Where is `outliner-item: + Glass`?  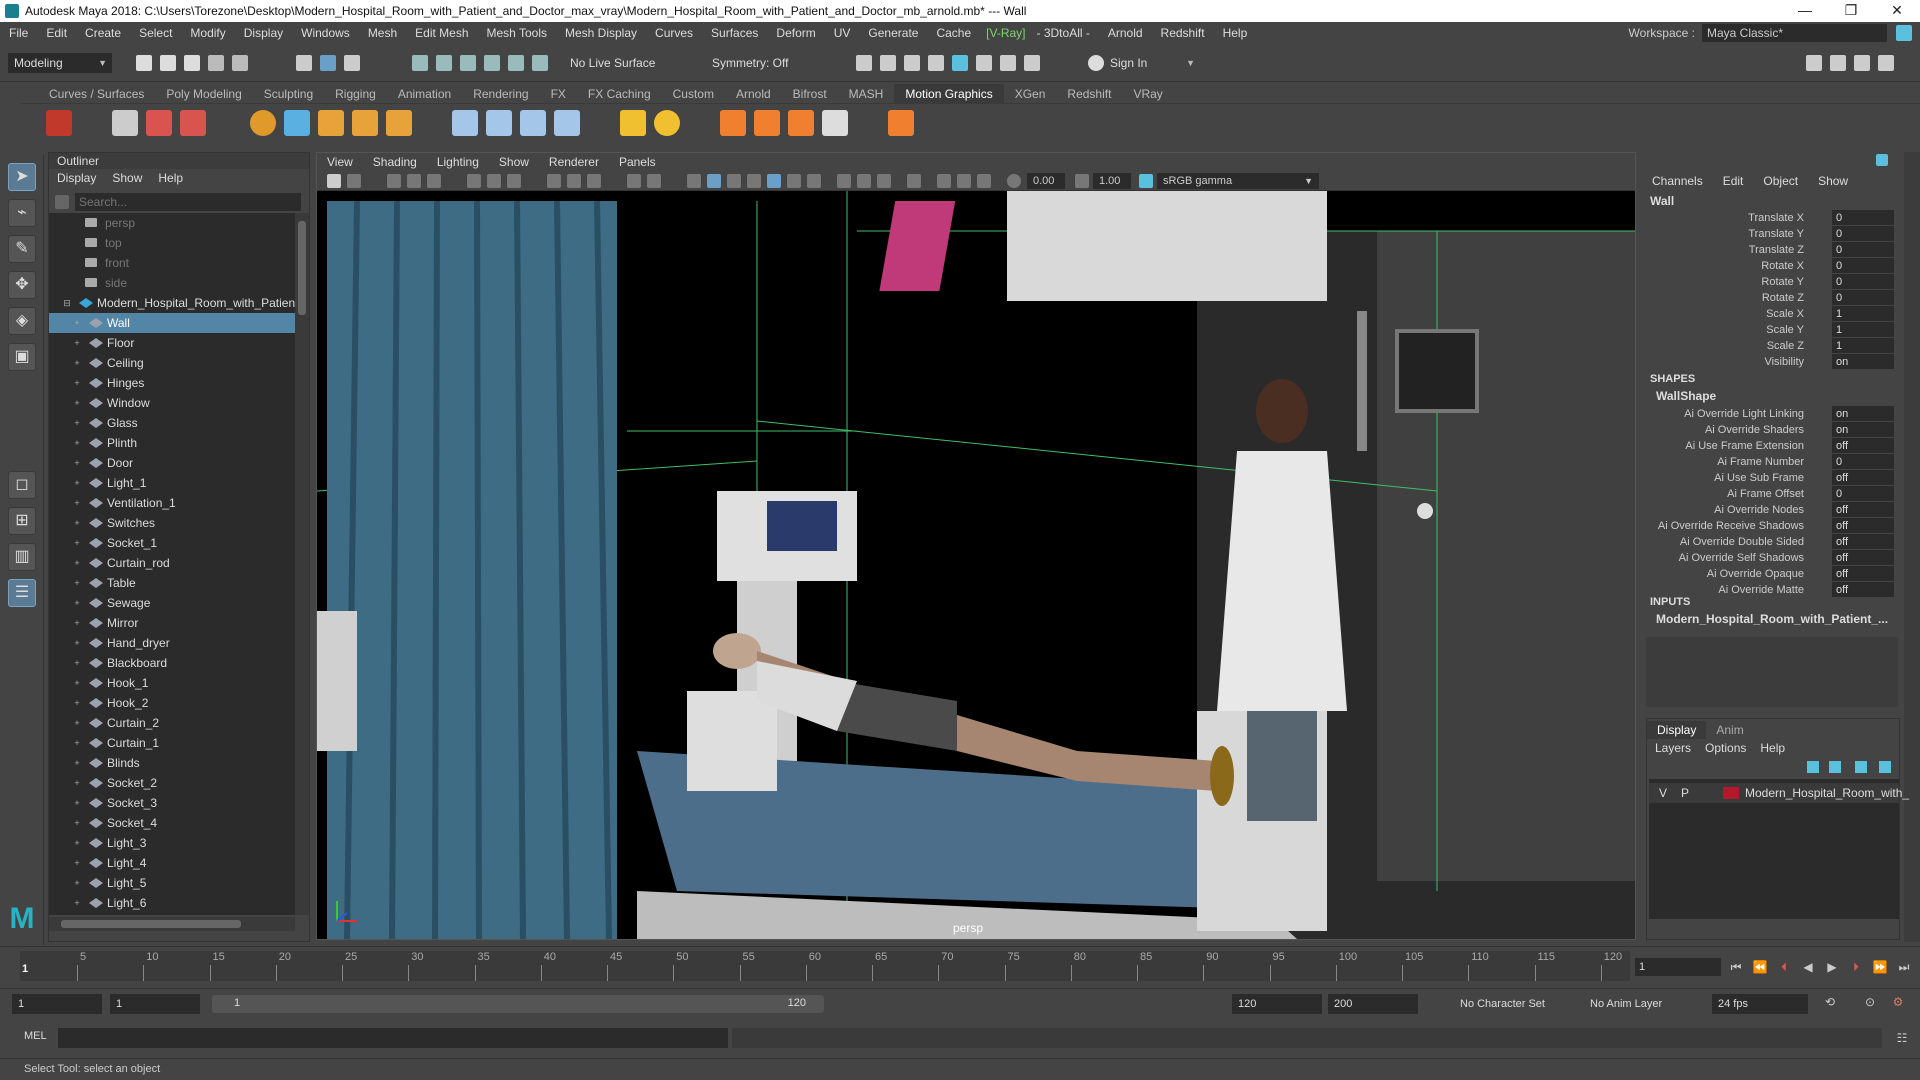 outliner-item: + Glass is located at coordinates (172, 423).